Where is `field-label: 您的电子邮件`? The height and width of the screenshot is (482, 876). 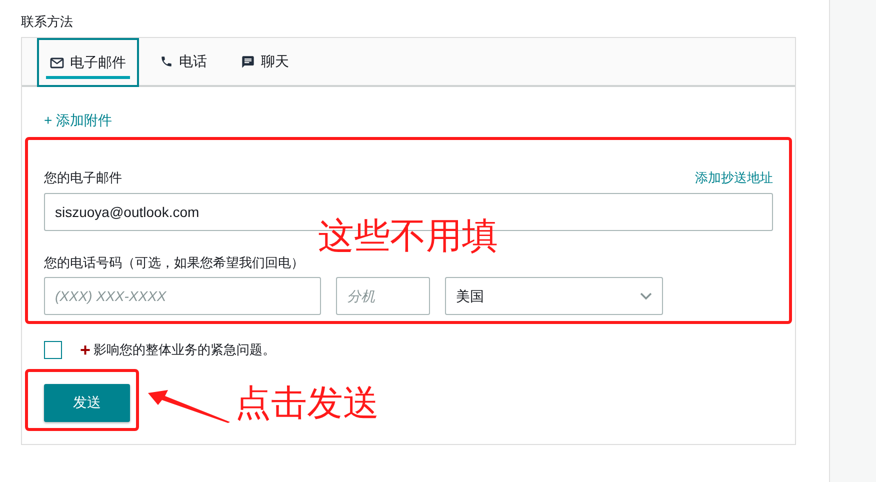 field-label: 您的电子邮件 is located at coordinates (83, 177).